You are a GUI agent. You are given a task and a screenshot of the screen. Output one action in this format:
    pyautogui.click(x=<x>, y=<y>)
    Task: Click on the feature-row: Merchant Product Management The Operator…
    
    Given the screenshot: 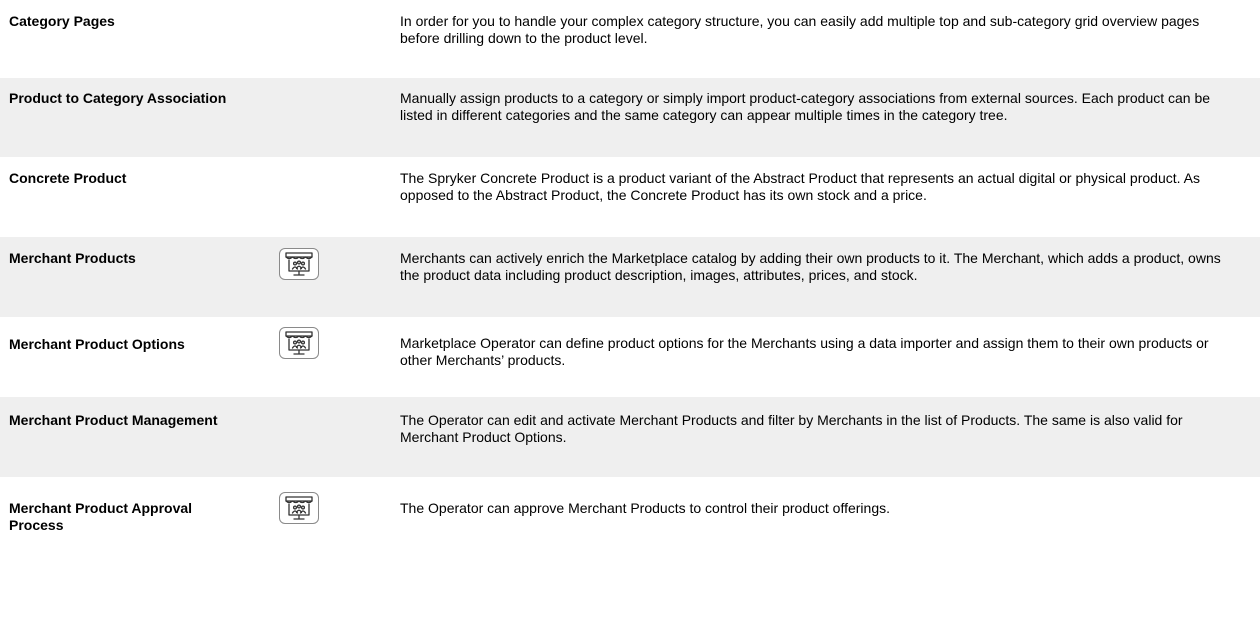 What is the action you would take?
    pyautogui.click(x=630, y=437)
    